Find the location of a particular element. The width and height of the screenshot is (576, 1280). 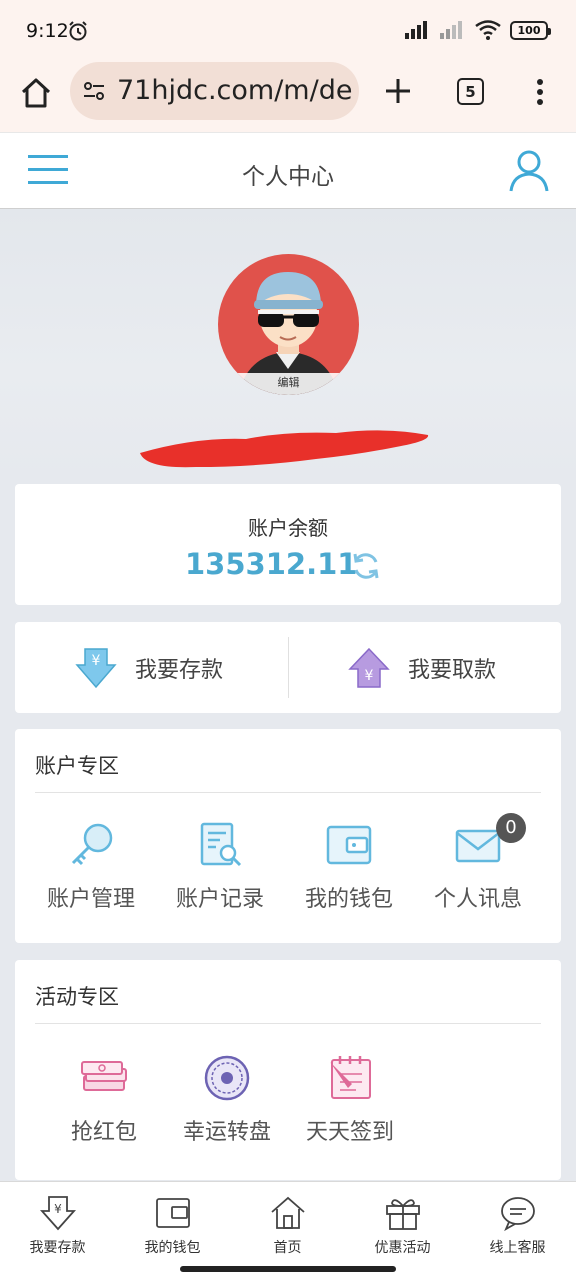

battery-indicator: 100 is located at coordinates (530, 30).